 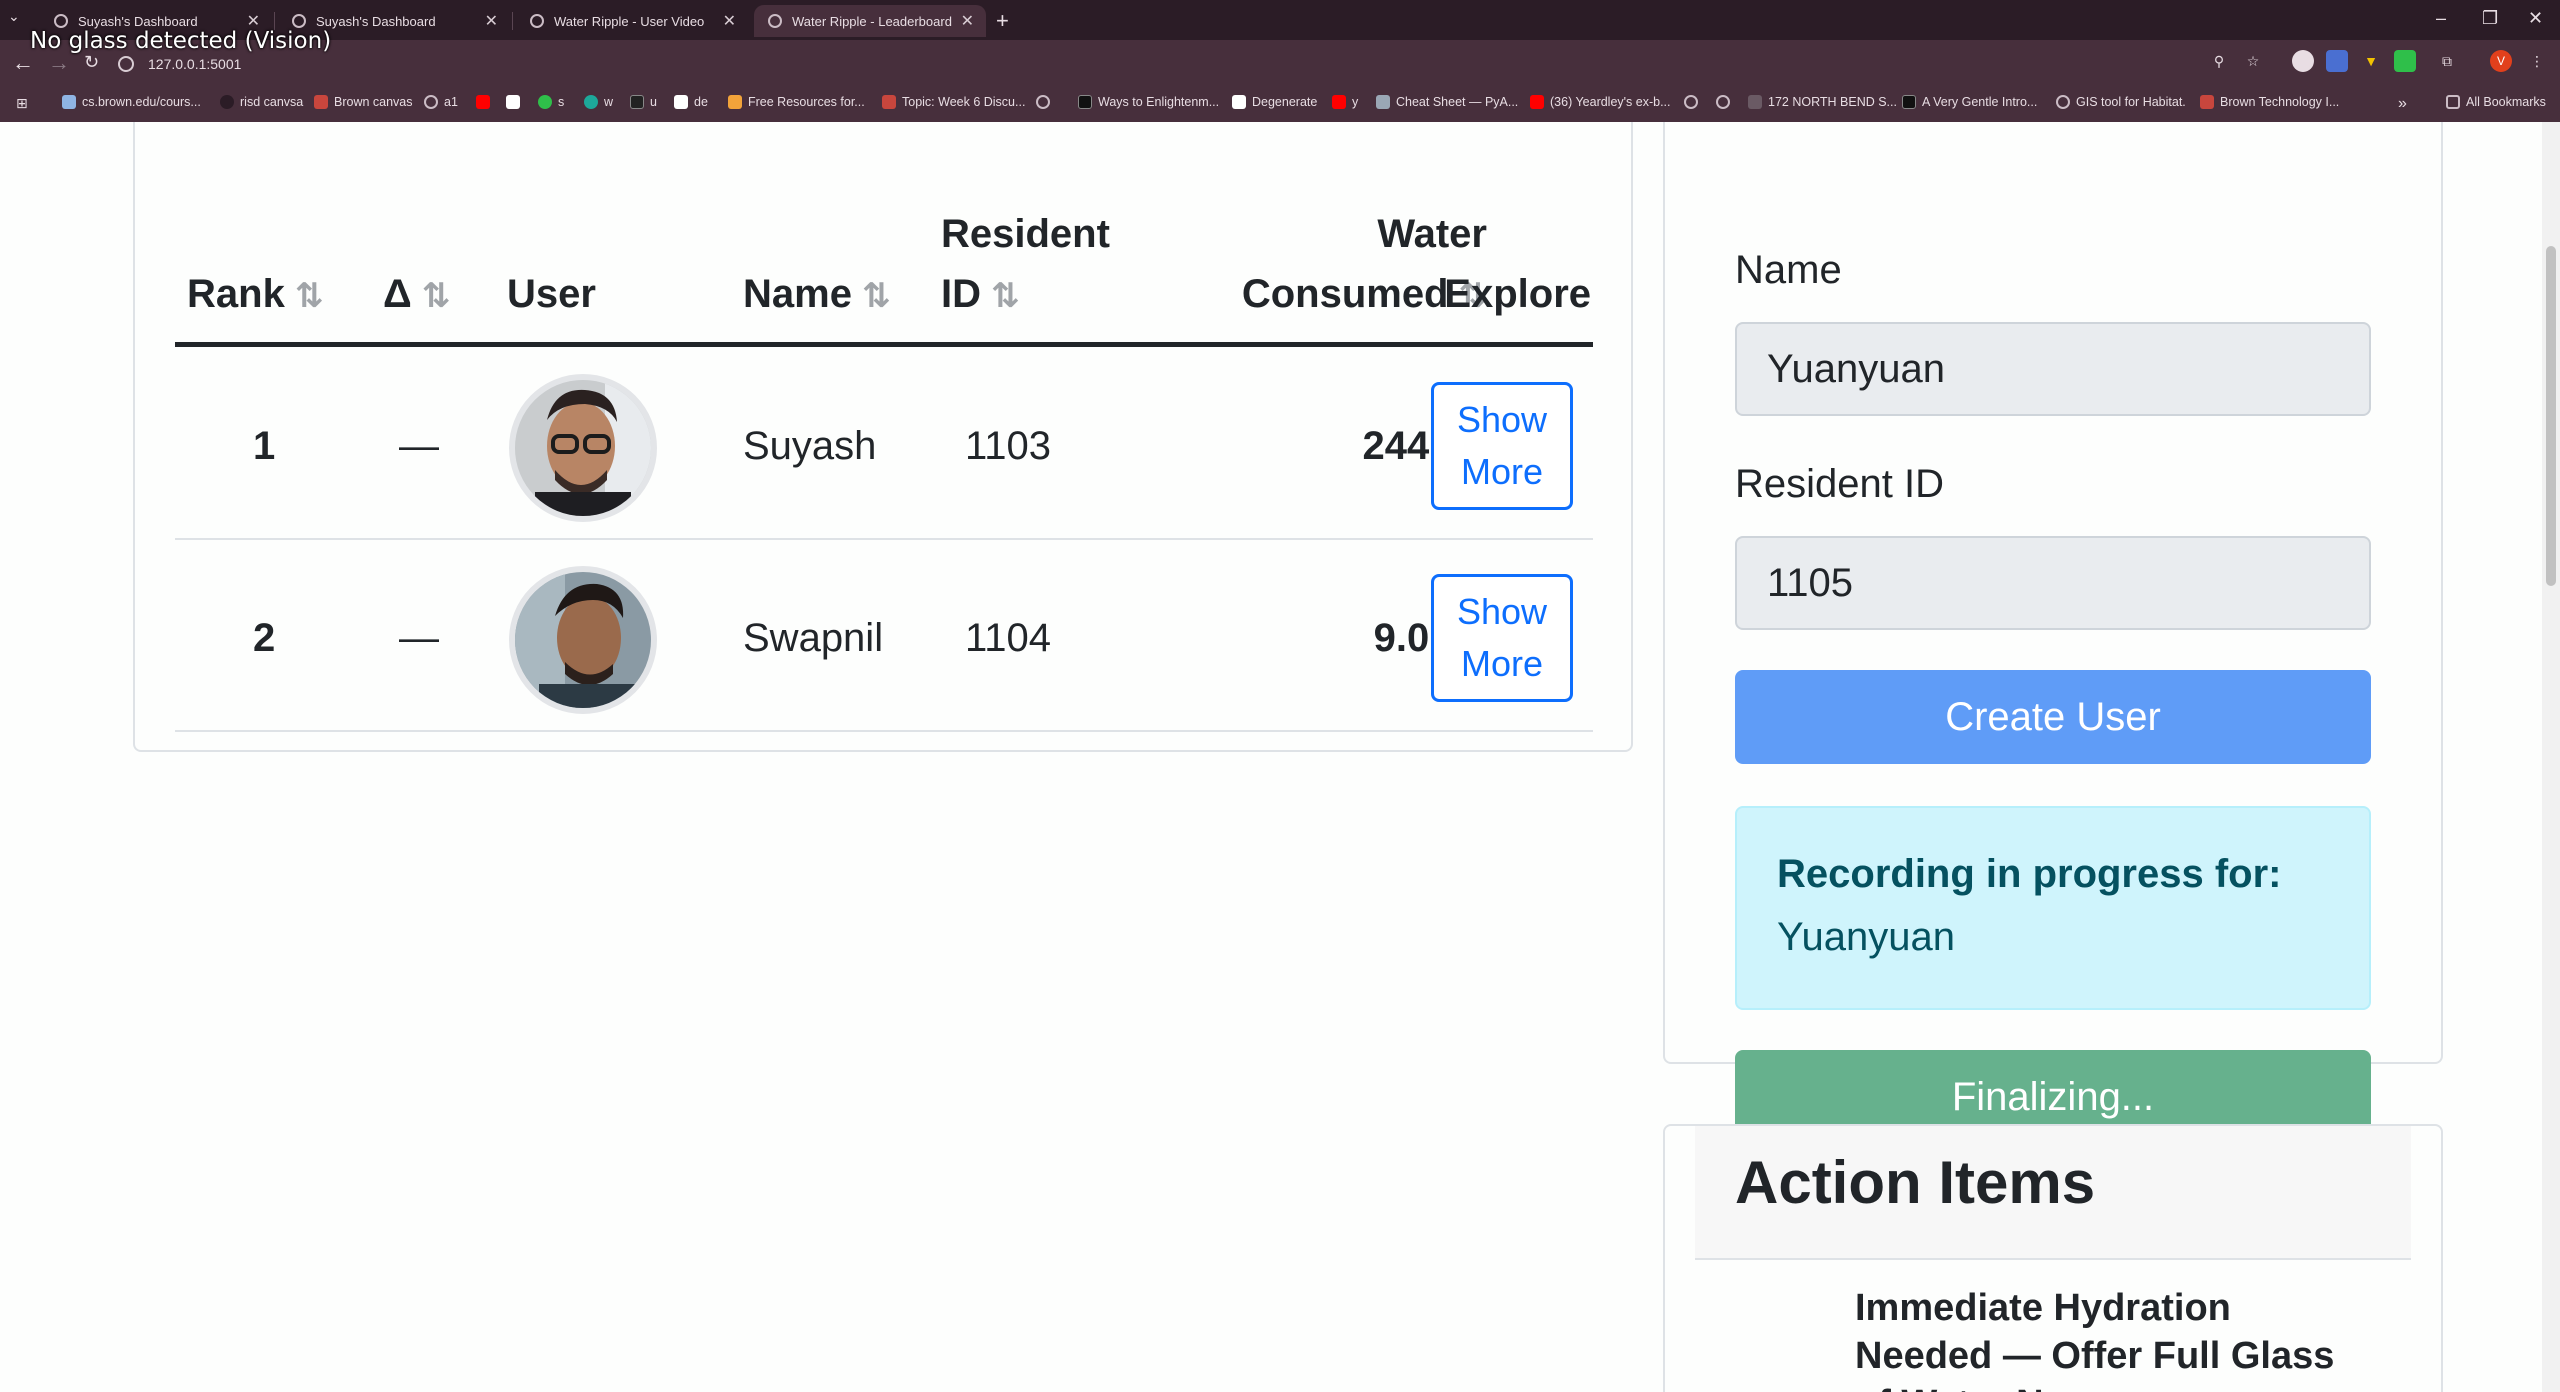 I want to click on restore-icon: ❐, so click(x=2490, y=18).